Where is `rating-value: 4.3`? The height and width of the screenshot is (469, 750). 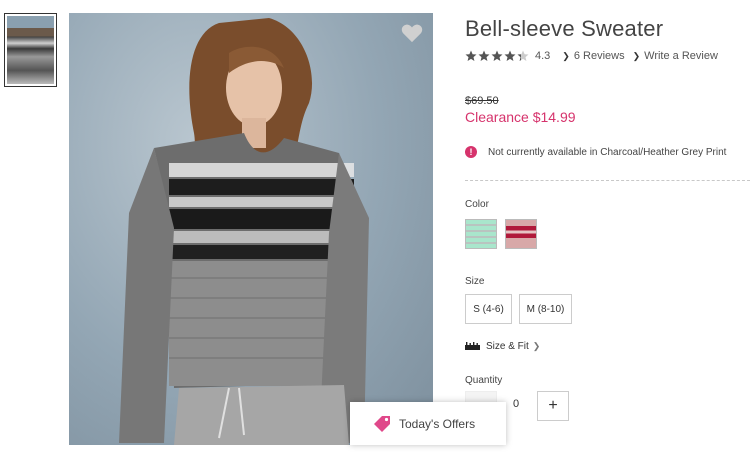
rating-value: 4.3 is located at coordinates (543, 56).